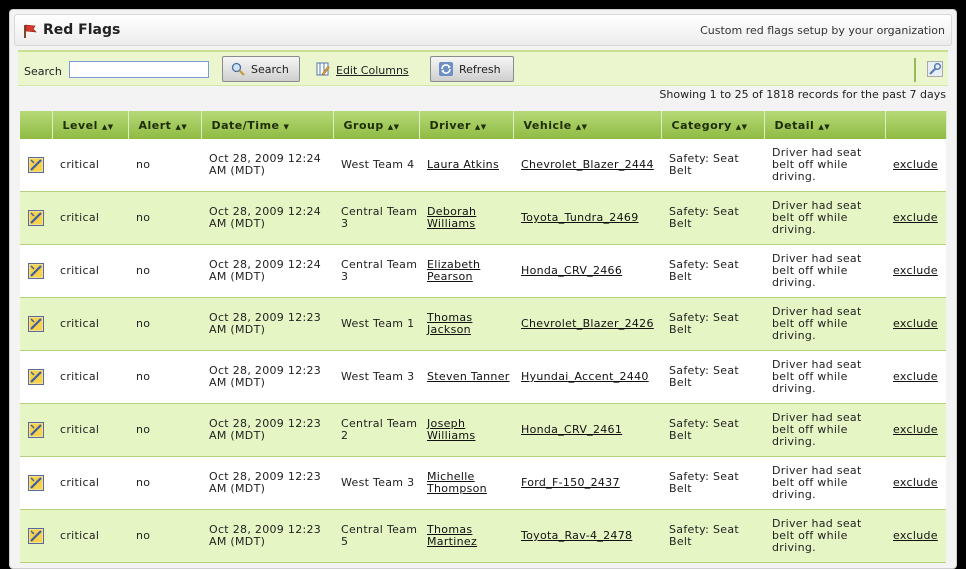 The image size is (966, 569). What do you see at coordinates (451, 429) in the screenshot?
I see `driver-link: Joseph Williams` at bounding box center [451, 429].